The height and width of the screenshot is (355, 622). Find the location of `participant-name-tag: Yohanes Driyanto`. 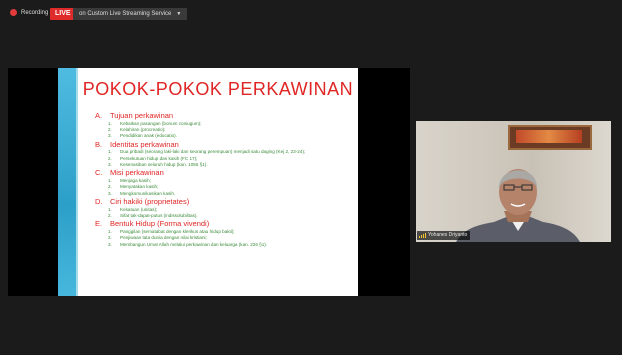

participant-name-tag: Yohanes Driyanto is located at coordinates (444, 235).